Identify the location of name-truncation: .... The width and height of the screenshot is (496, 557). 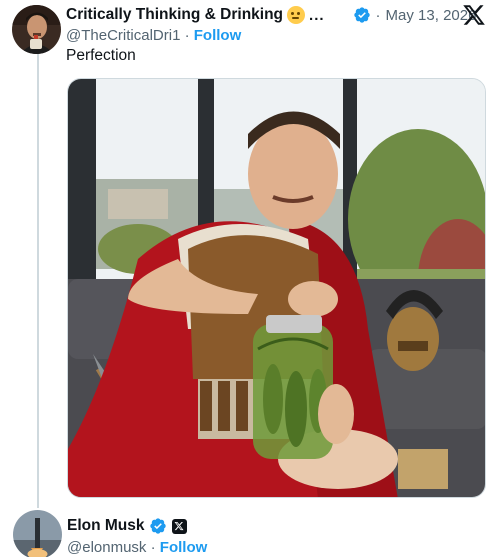
(317, 15).